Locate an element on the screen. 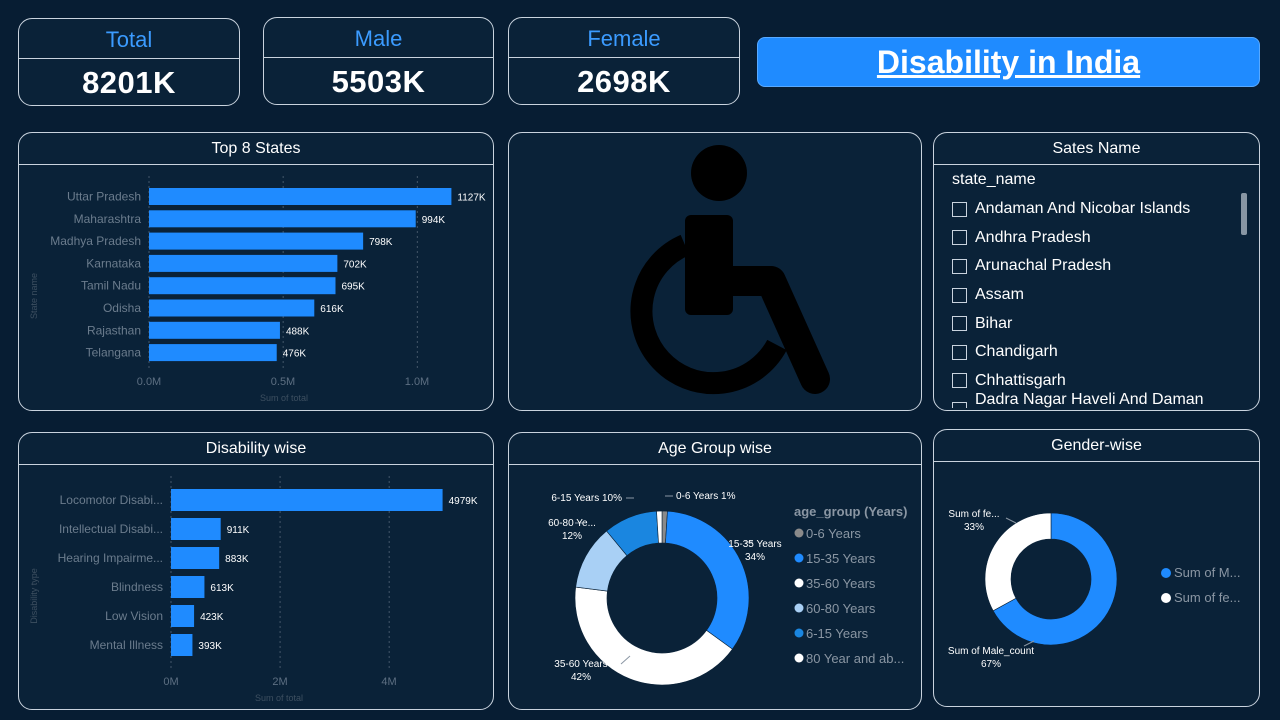  panel-title: Top 8 States is located at coordinates (256, 149).